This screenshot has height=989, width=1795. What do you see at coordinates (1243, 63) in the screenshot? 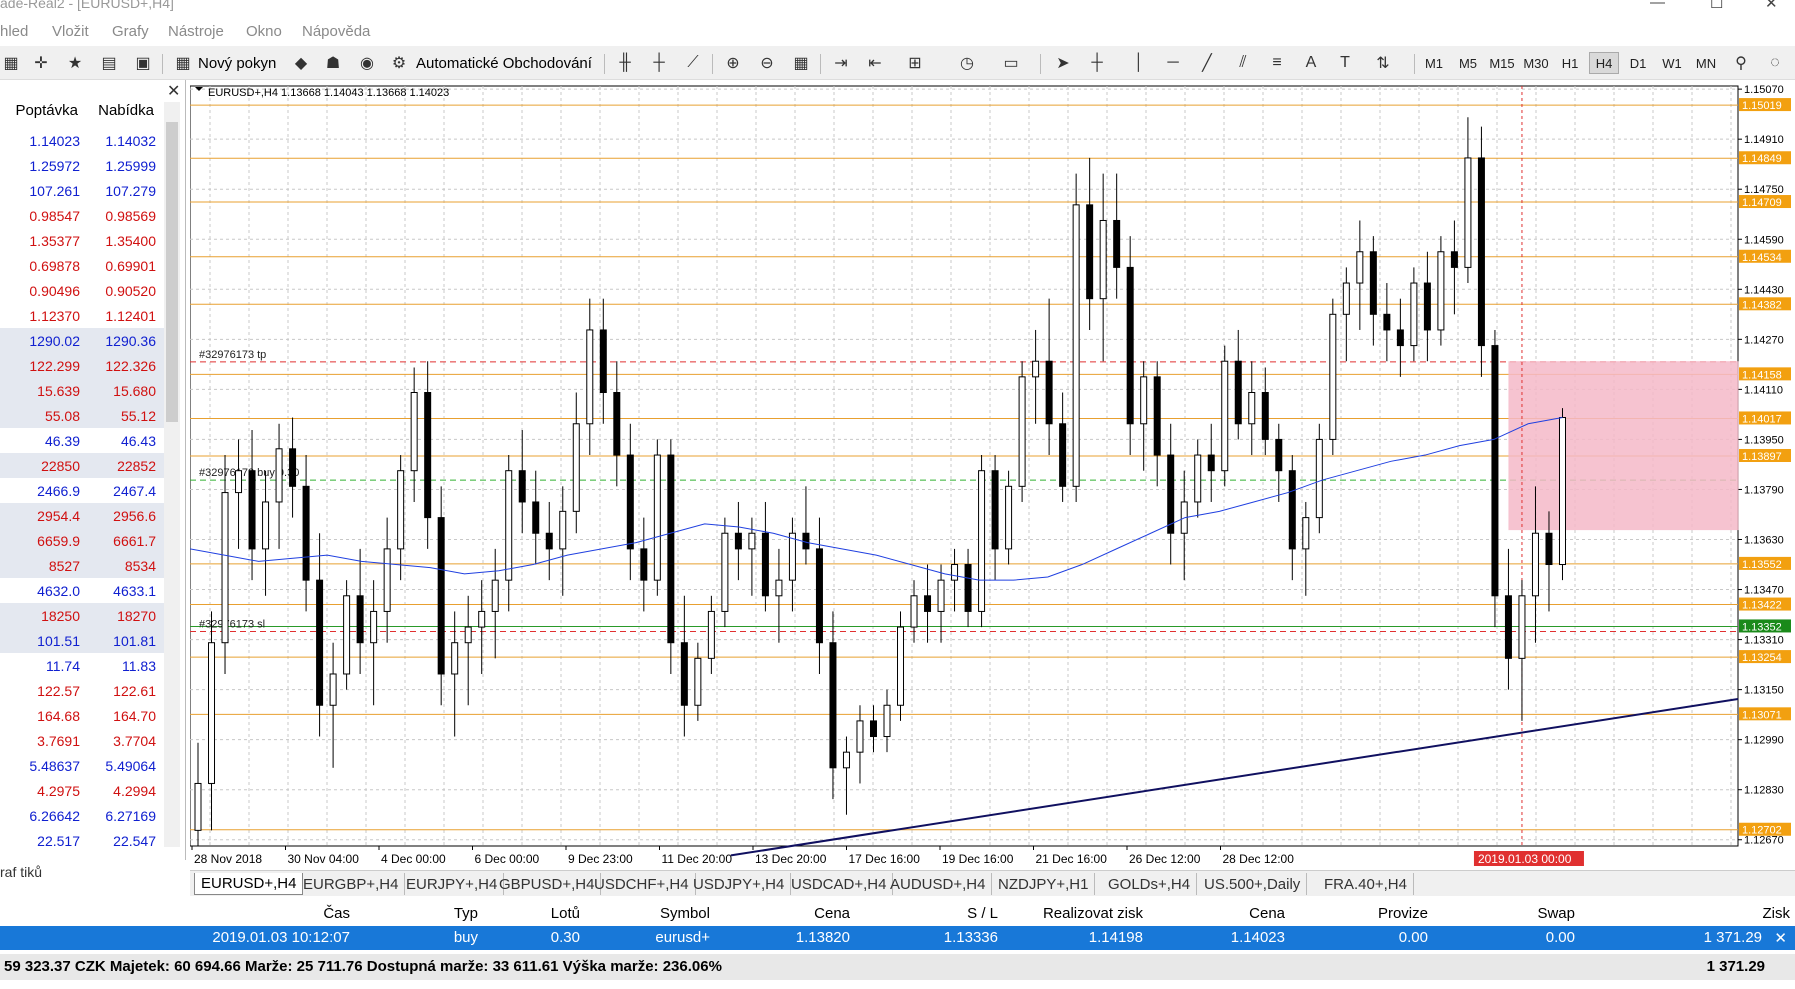
I see `channel-icon: ⫽` at bounding box center [1243, 63].